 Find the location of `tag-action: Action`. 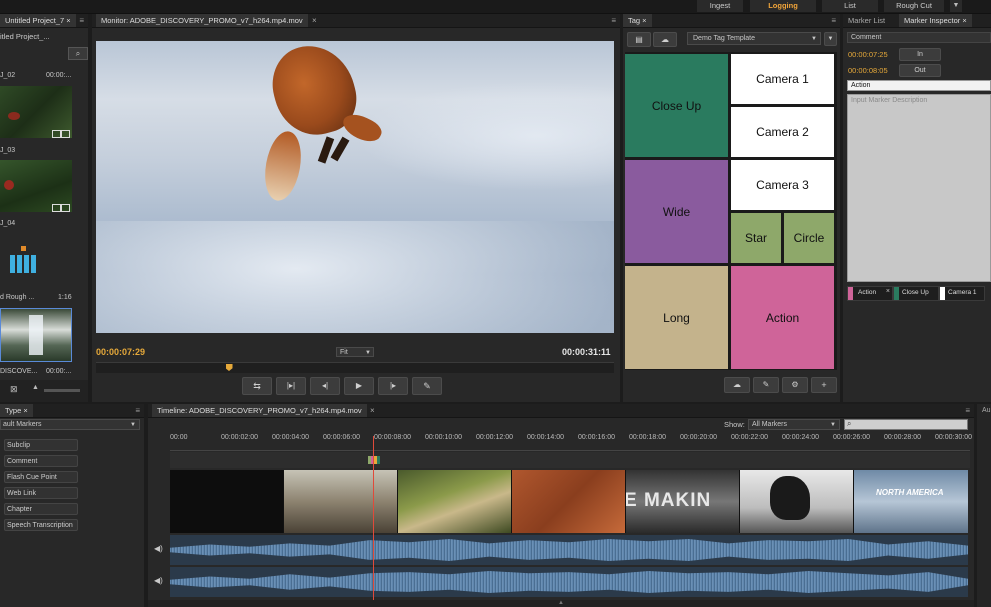

tag-action: Action is located at coordinates (782, 317).